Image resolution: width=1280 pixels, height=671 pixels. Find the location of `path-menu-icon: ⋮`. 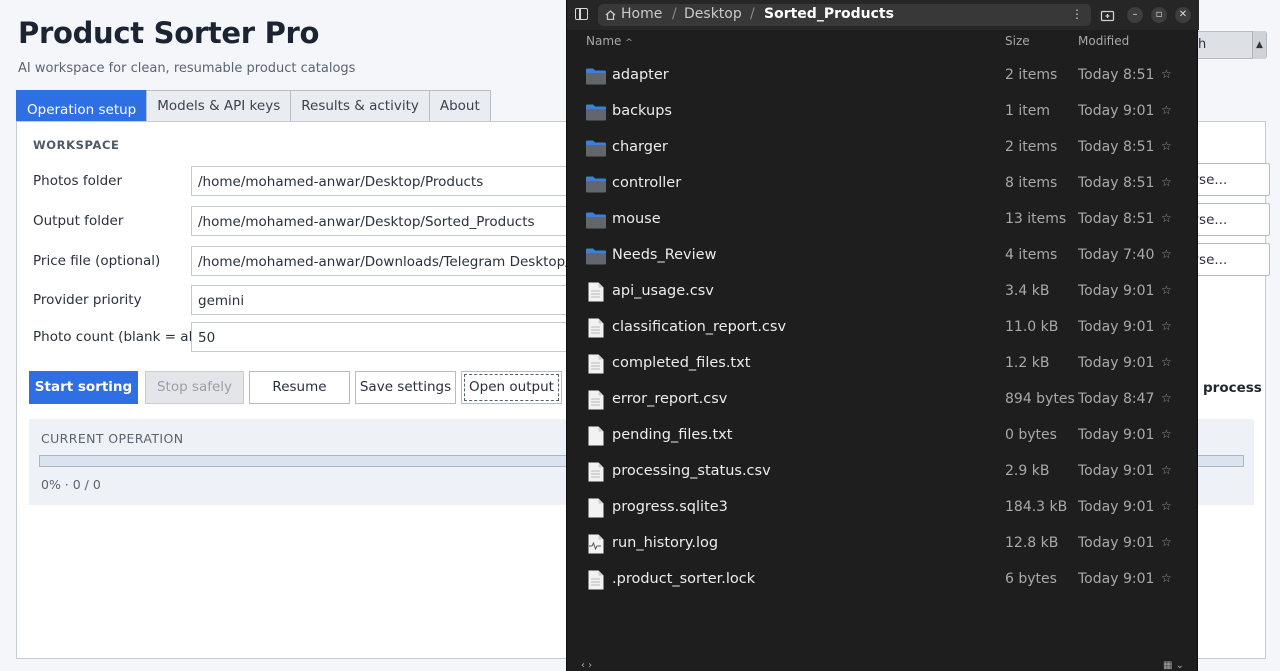

path-menu-icon: ⋮ is located at coordinates (1077, 14).